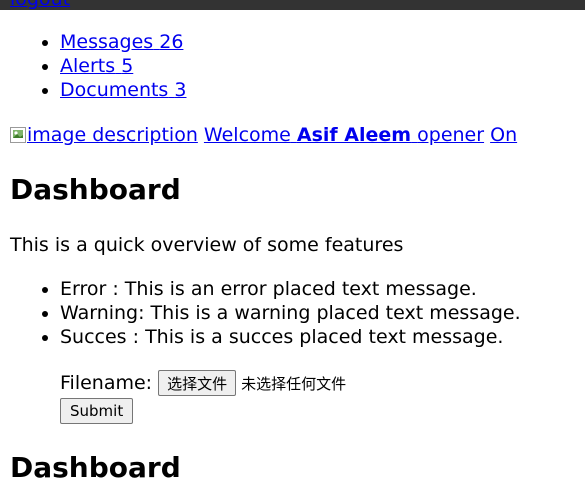 This screenshot has height=479, width=585. Describe the element at coordinates (180, 90) in the screenshot. I see `documents-count: 3` at that location.